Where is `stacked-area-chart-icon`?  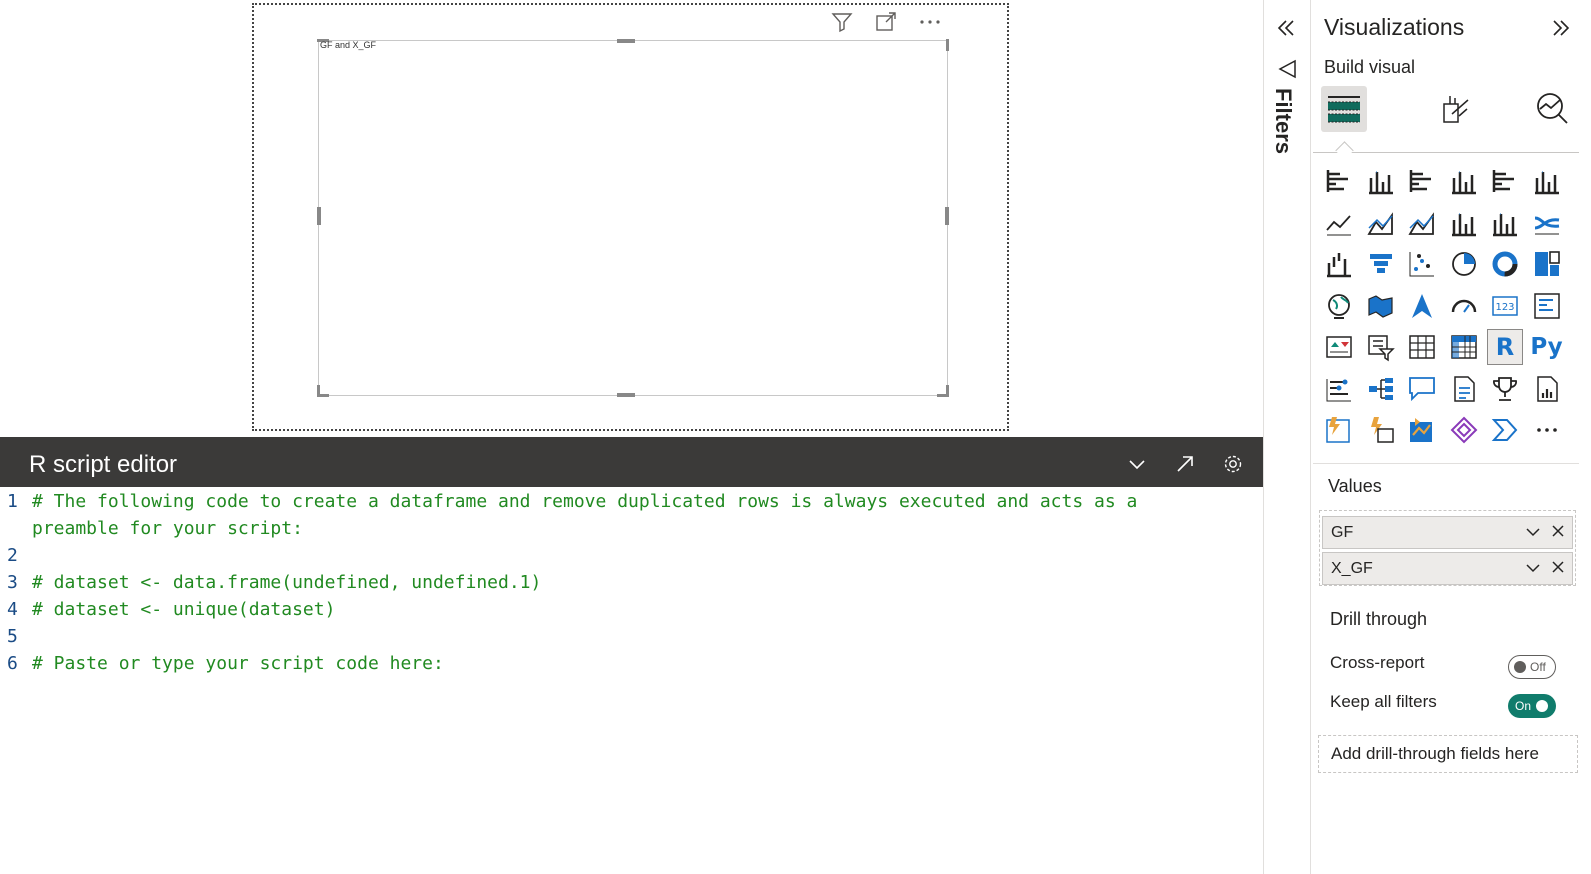 stacked-area-chart-icon is located at coordinates (1422, 223).